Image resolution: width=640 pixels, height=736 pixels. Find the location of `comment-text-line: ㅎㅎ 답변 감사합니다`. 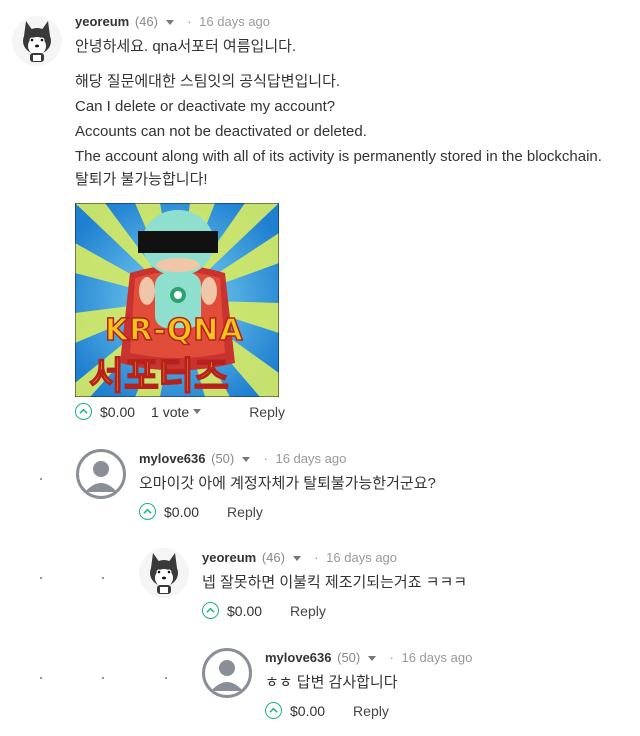

comment-text-line: ㅎㅎ 답변 감사합니다 is located at coordinates (331, 682).